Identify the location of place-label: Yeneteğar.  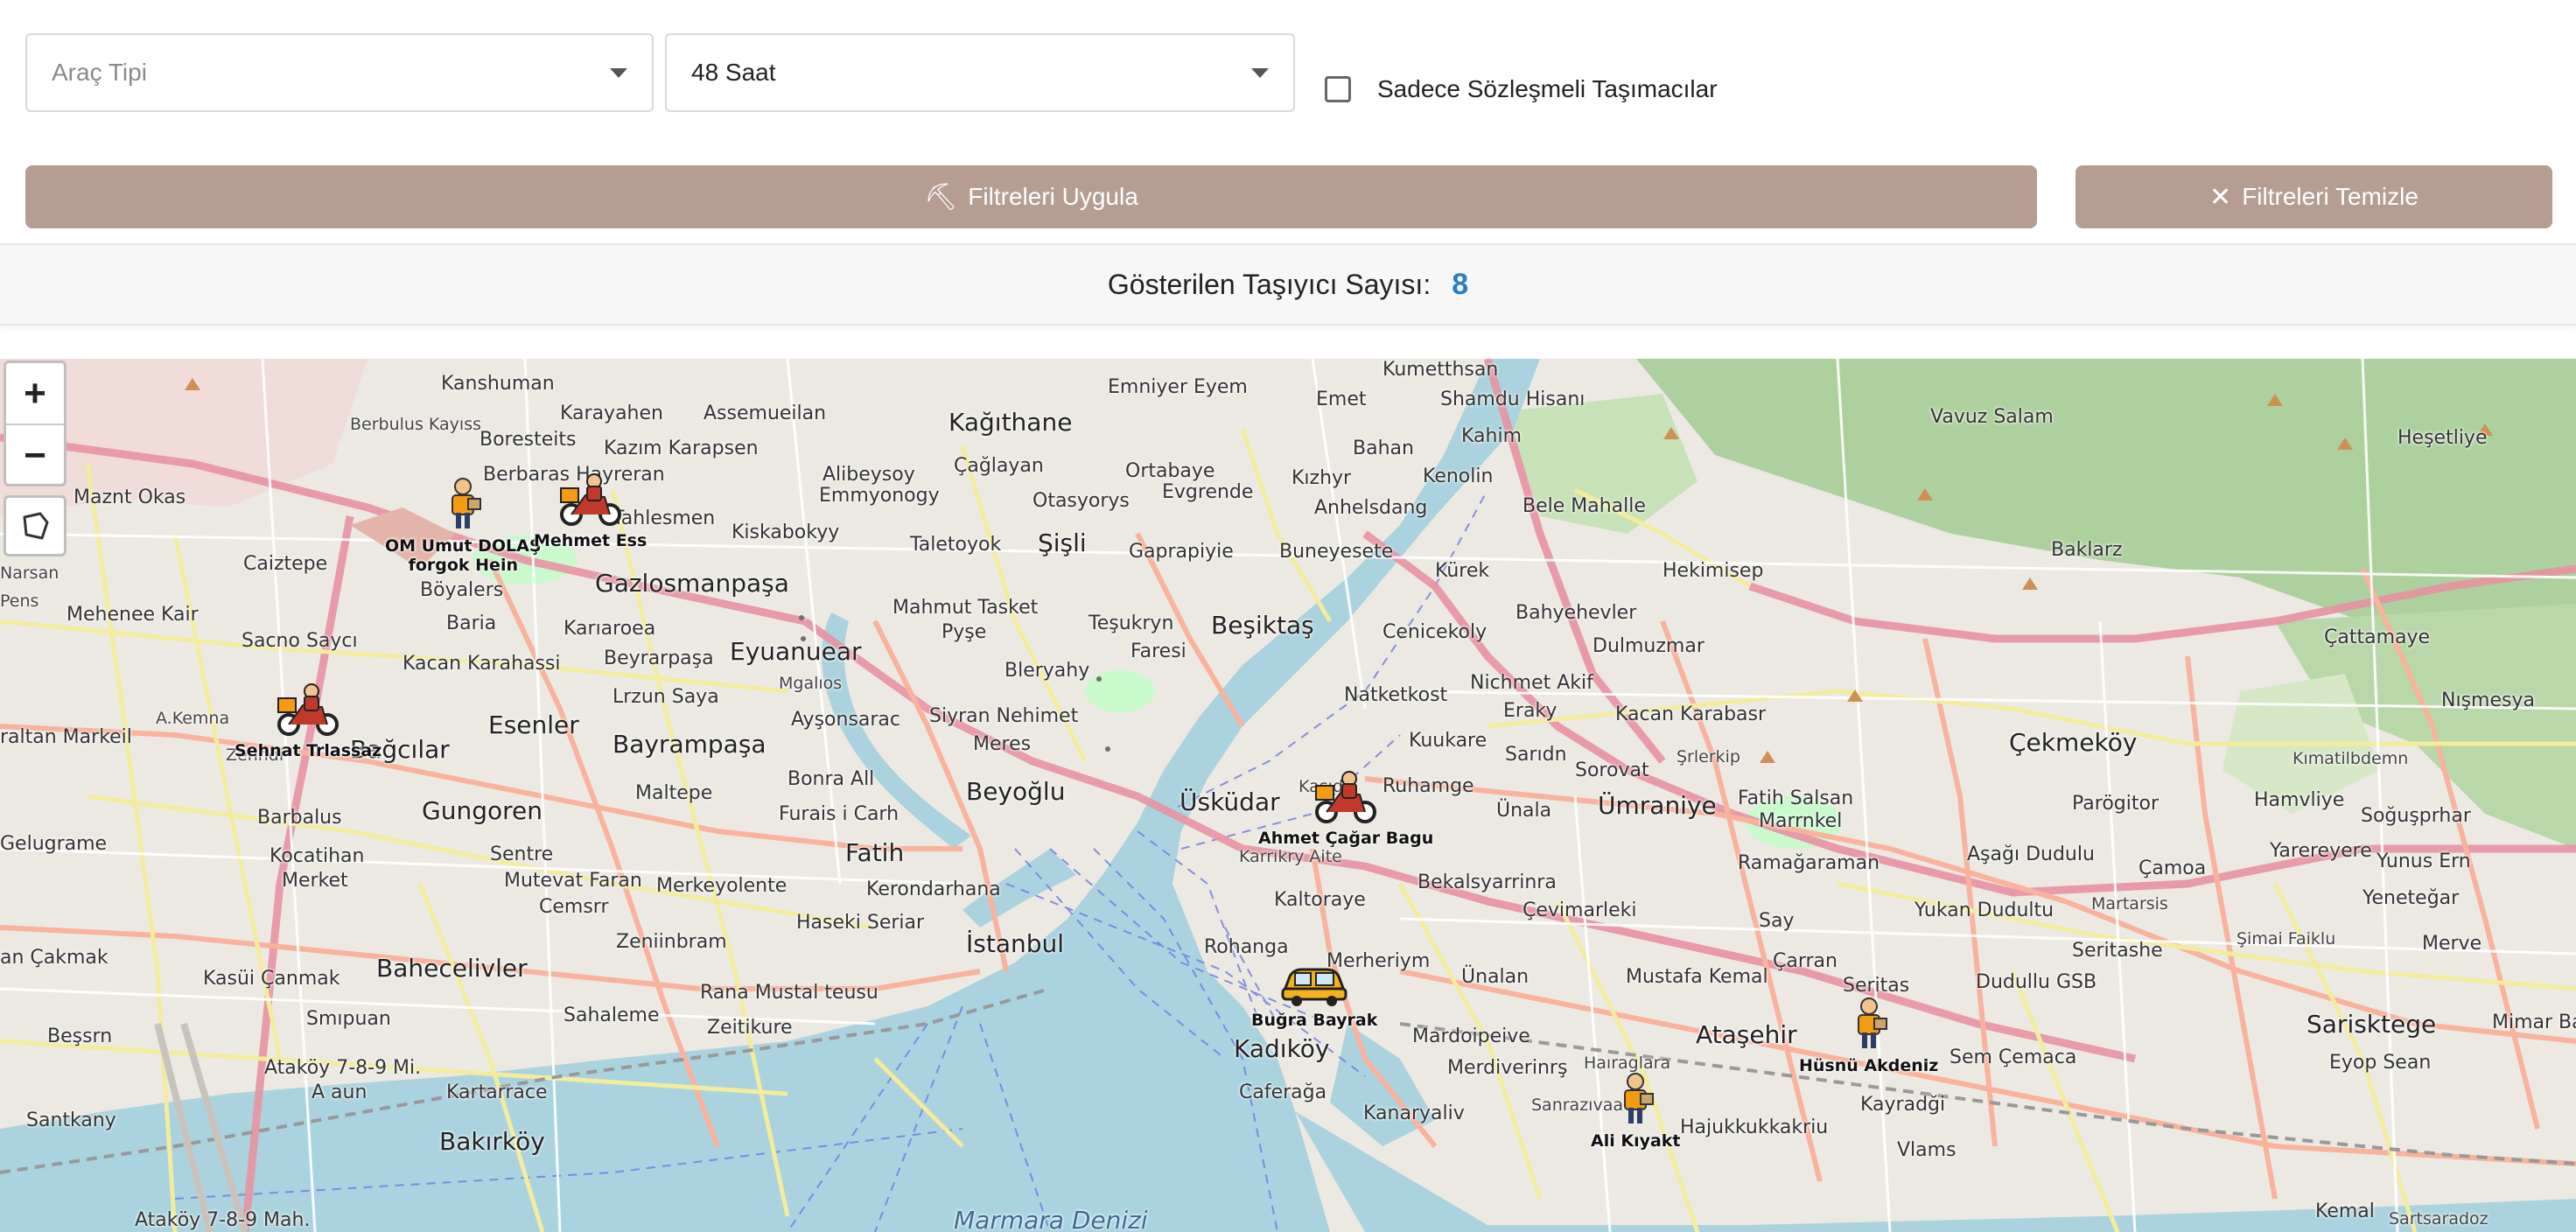
(2411, 898).